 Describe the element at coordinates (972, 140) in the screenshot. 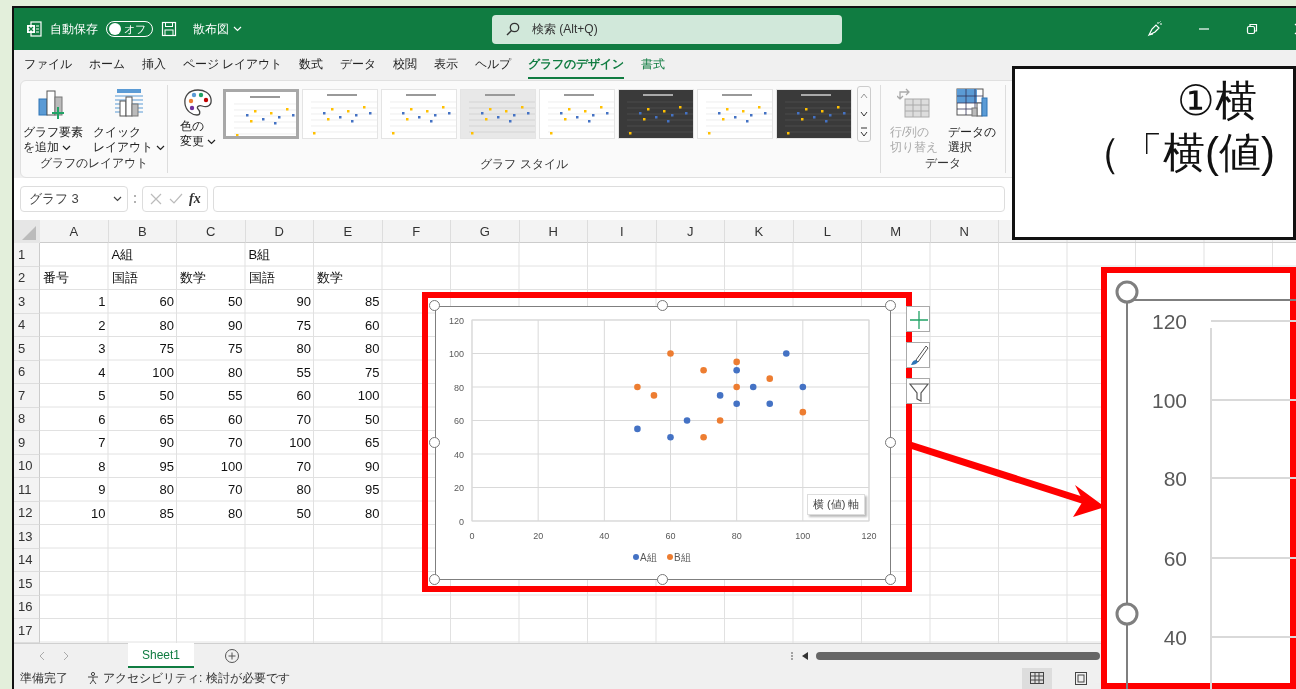

I see `ribbon-button: データの 選択` at that location.